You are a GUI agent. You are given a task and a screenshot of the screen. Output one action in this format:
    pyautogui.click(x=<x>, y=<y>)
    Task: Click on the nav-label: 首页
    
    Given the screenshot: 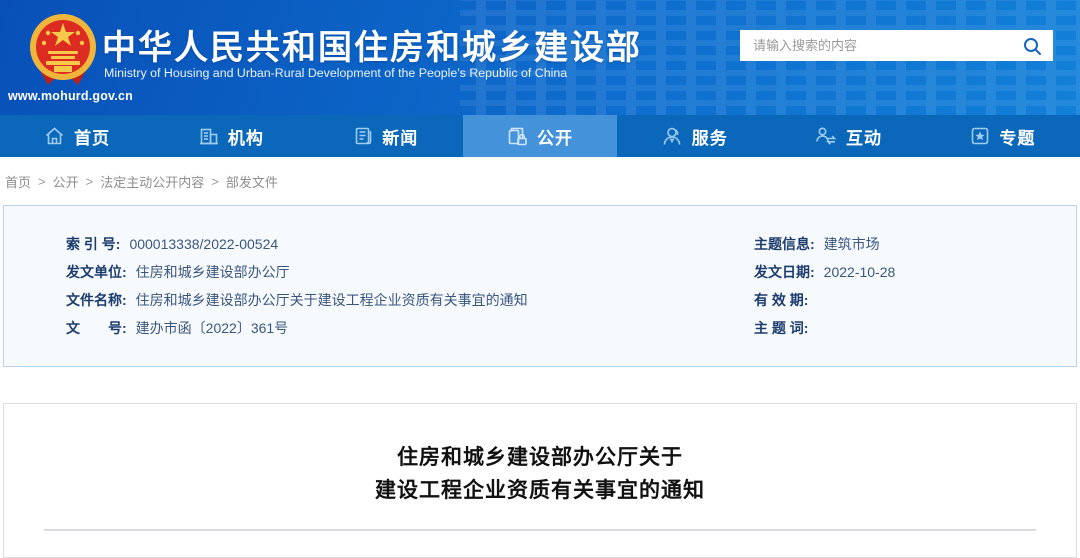 What is the action you would take?
    pyautogui.click(x=92, y=138)
    